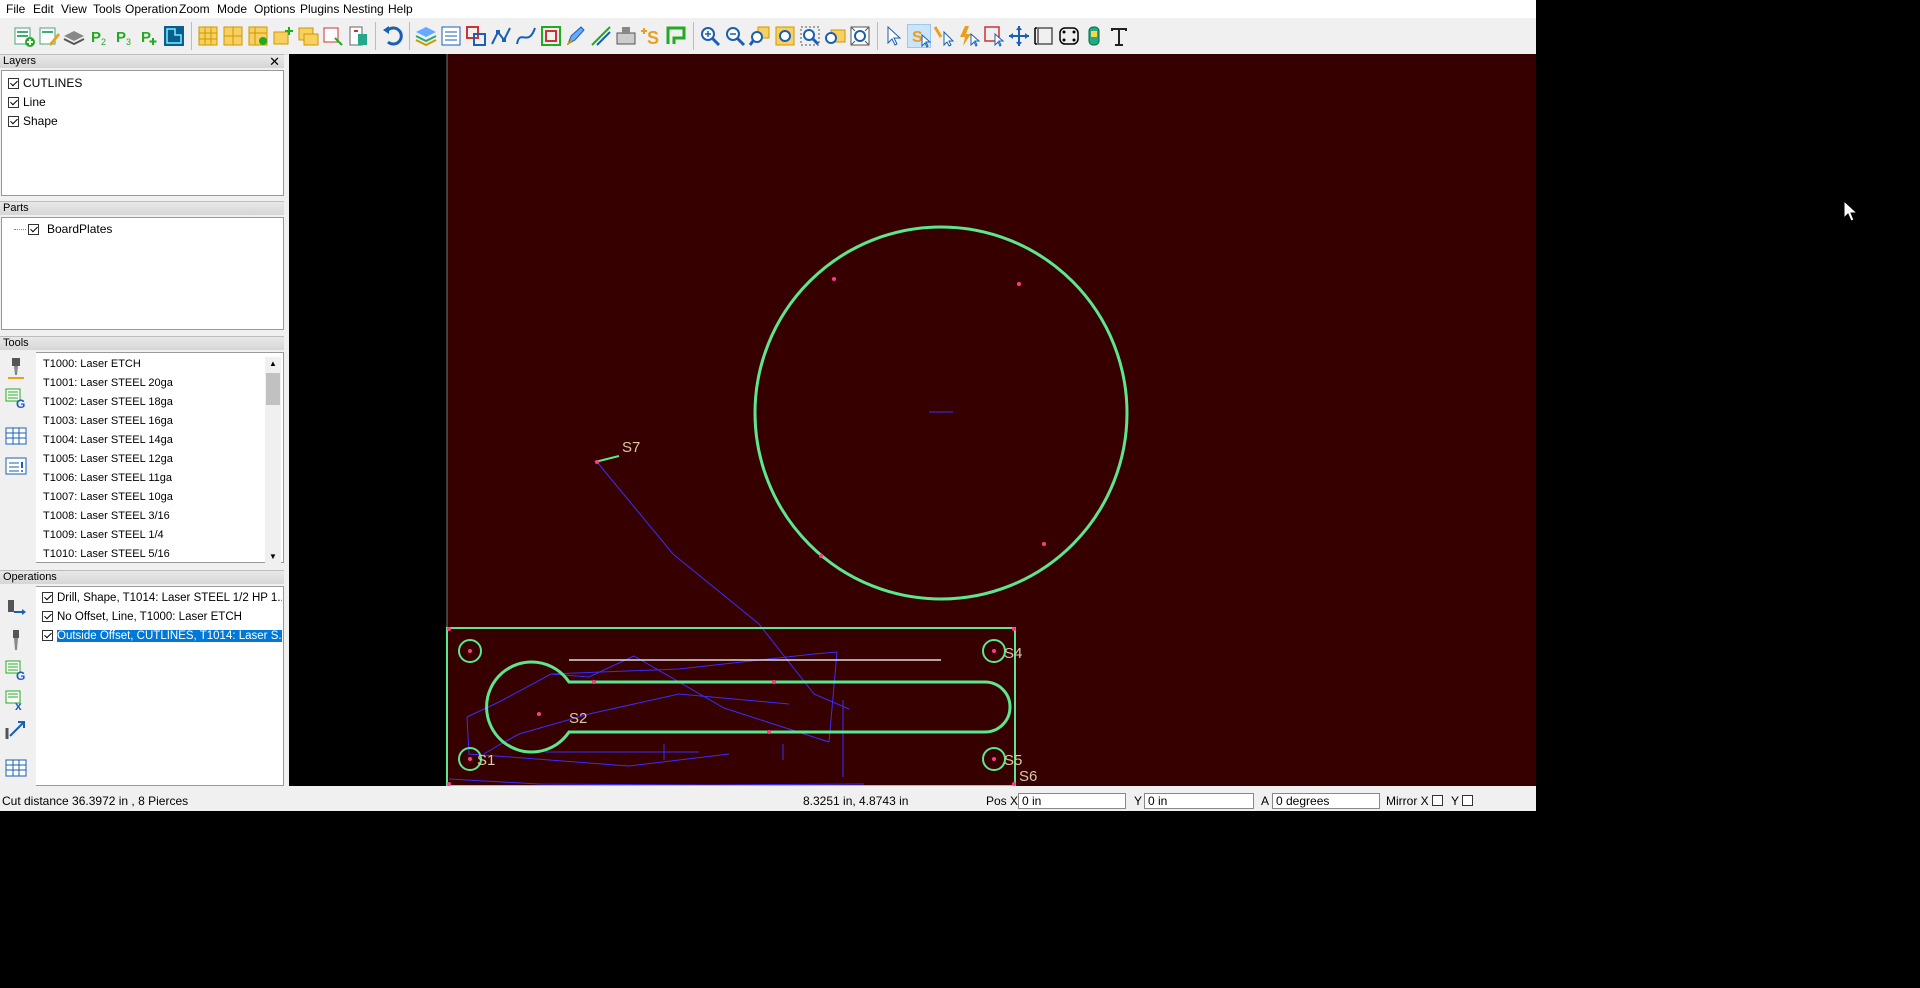 This screenshot has width=1920, height=988. Describe the element at coordinates (994, 36) in the screenshot. I see `rect-select-icon` at that location.